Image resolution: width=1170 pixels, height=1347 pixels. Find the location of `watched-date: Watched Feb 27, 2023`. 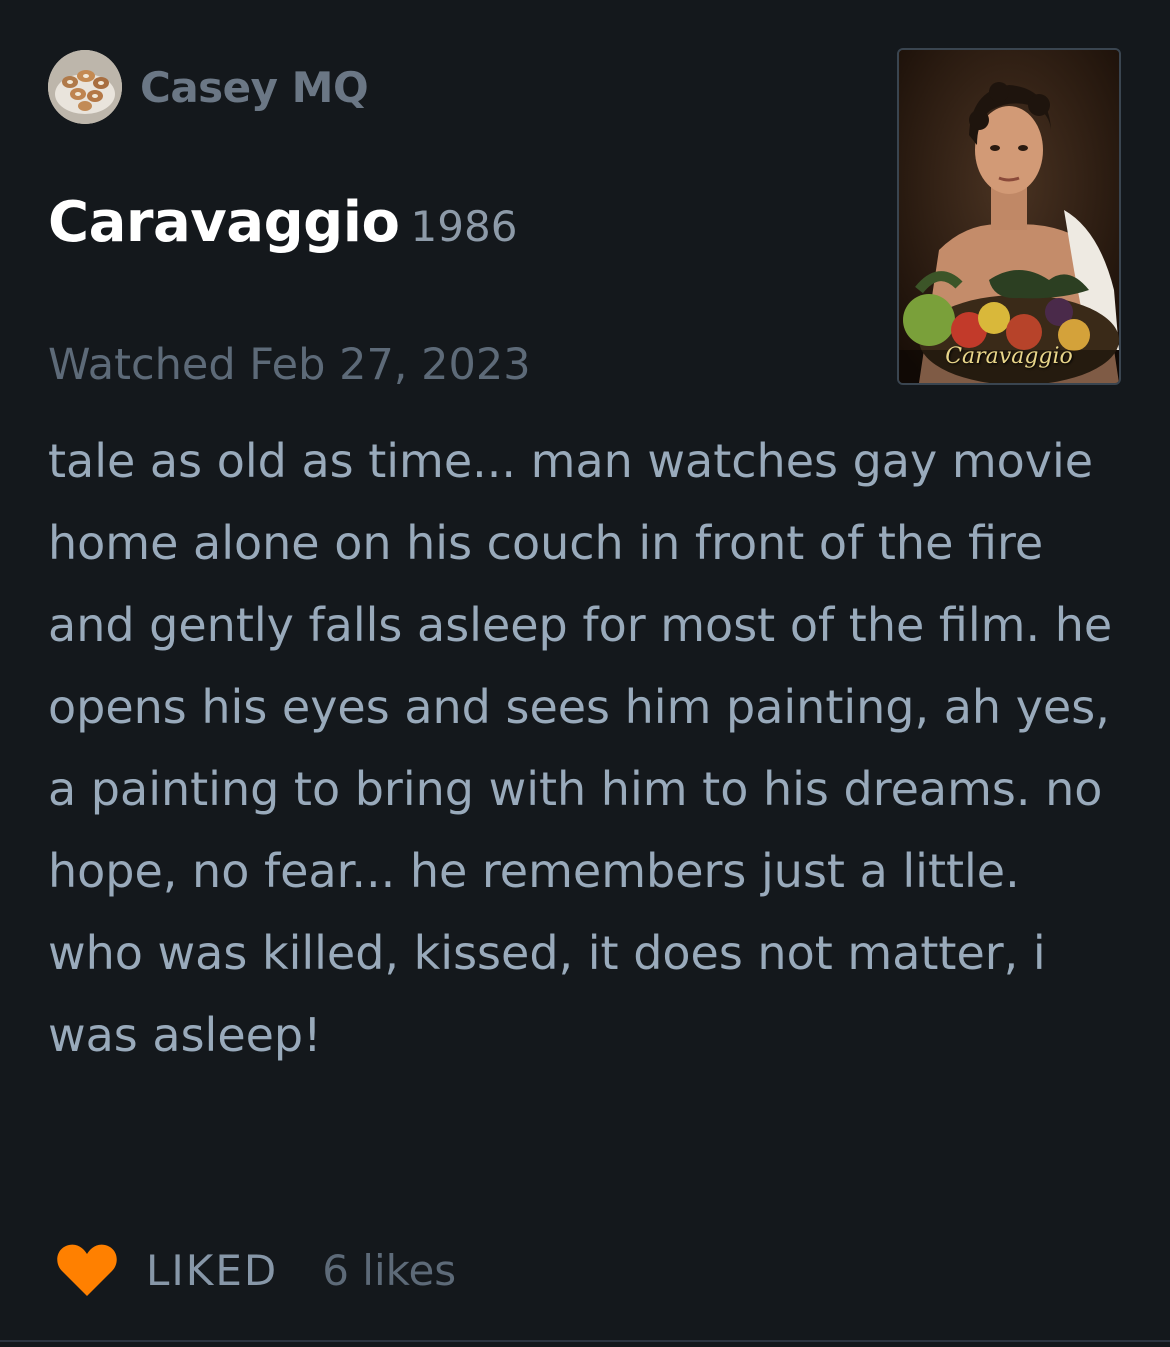

watched-date: Watched Feb 27, 2023 is located at coordinates (289, 365).